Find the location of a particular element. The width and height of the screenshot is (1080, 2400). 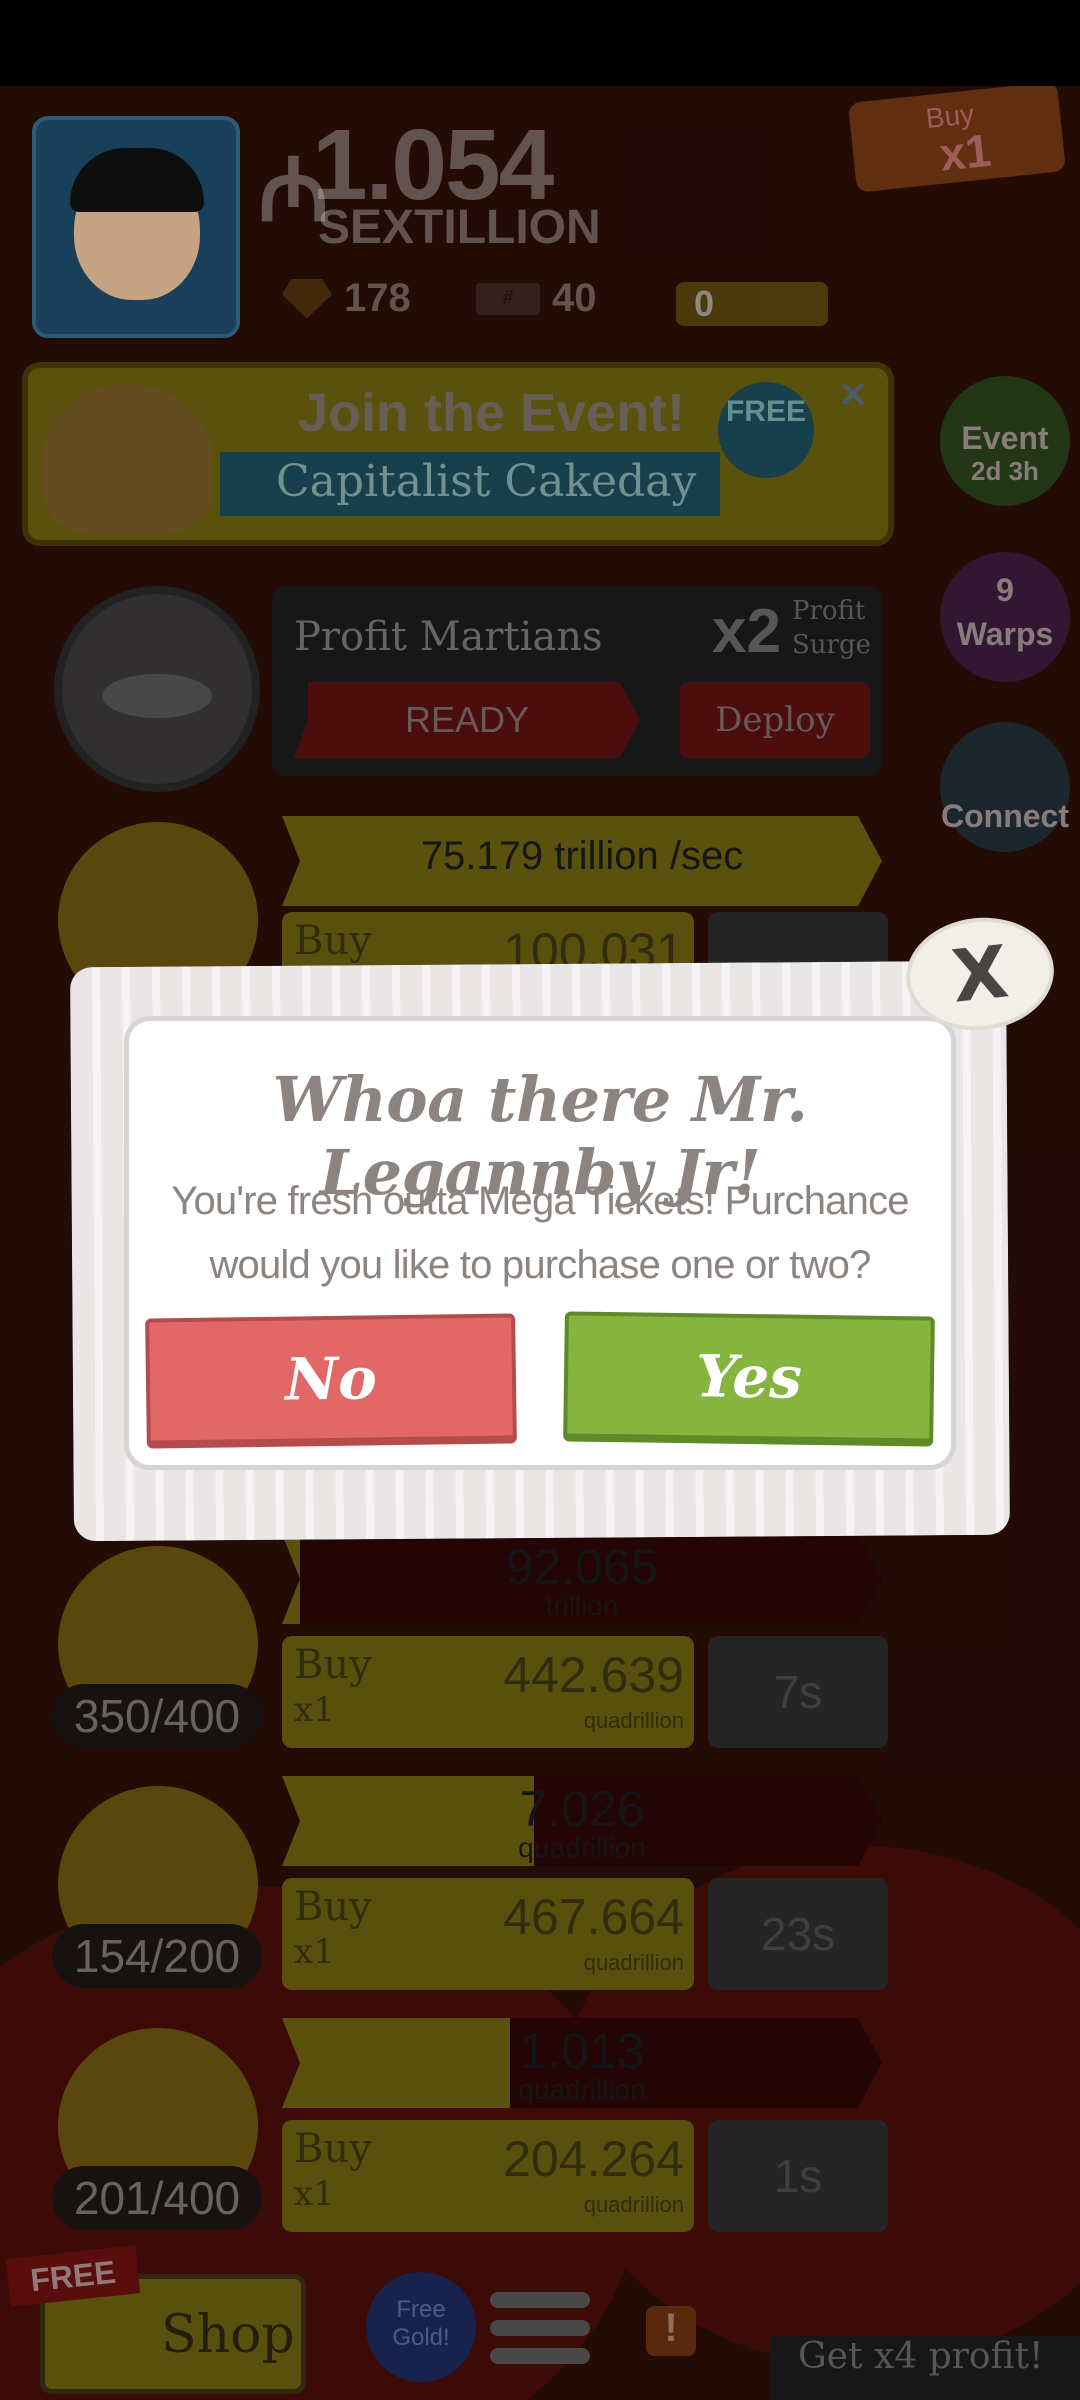

yes-button: Yes is located at coordinates (749, 1379).